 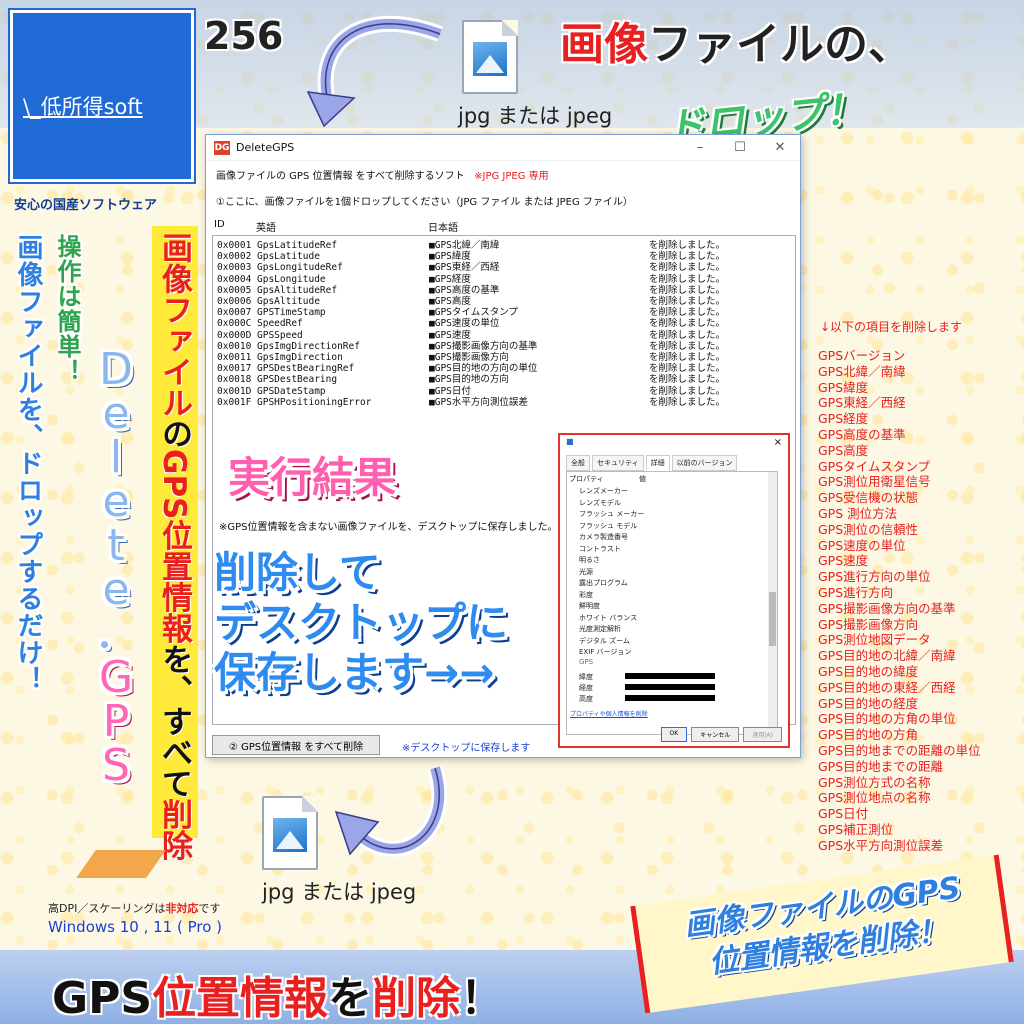 I want to click on column-japanese: 日本語, so click(x=443, y=228).